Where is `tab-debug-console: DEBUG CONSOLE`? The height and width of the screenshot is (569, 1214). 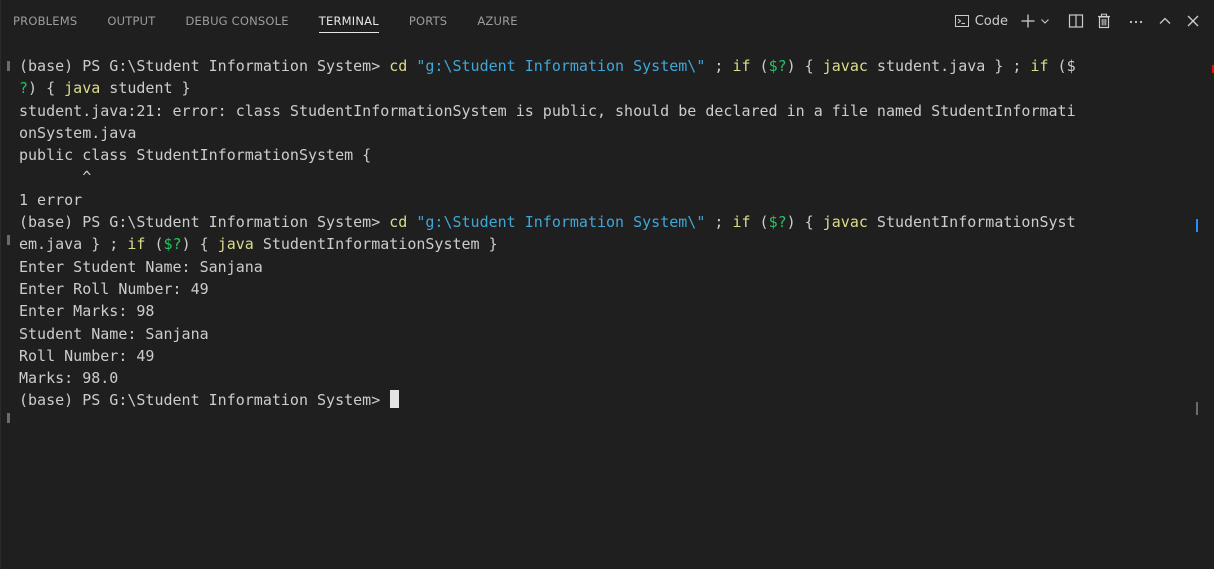 tab-debug-console: DEBUG CONSOLE is located at coordinates (236, 21).